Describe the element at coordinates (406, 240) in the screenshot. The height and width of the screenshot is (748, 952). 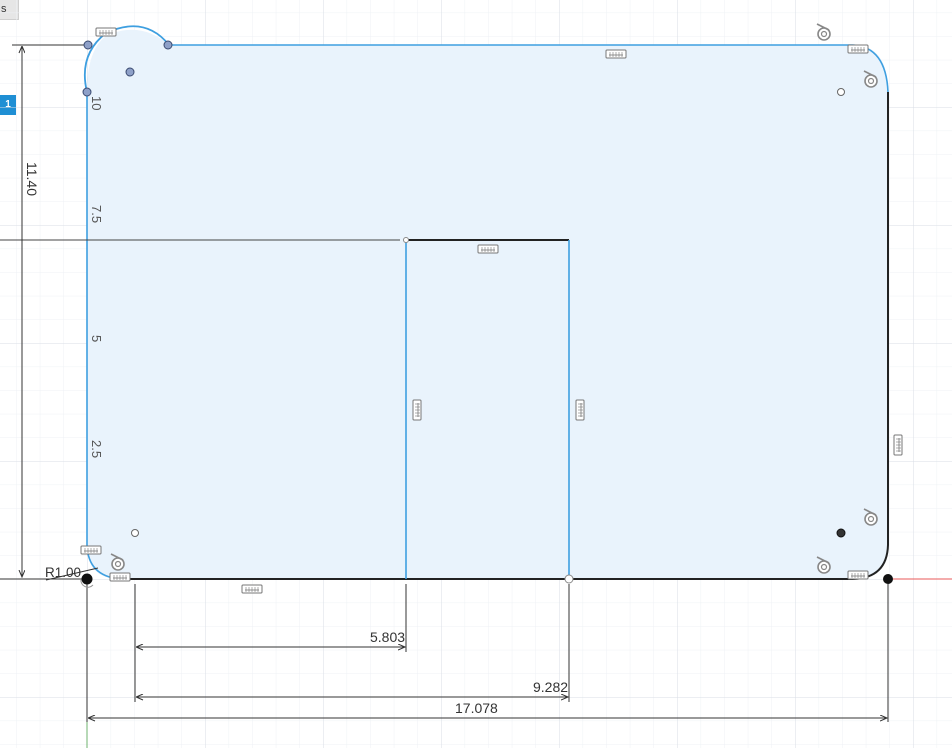
I see `slot-corner-point` at that location.